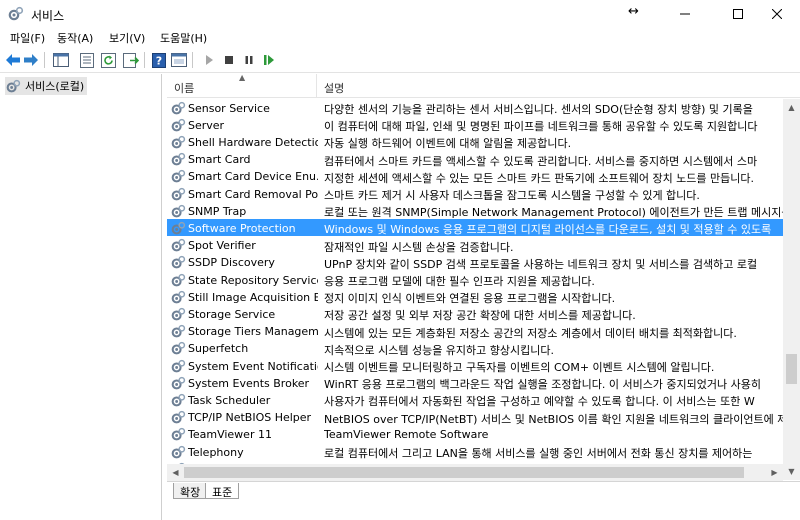 The width and height of the screenshot is (800, 520). I want to click on vertical-scrollbar: ▲ ▼, so click(791, 289).